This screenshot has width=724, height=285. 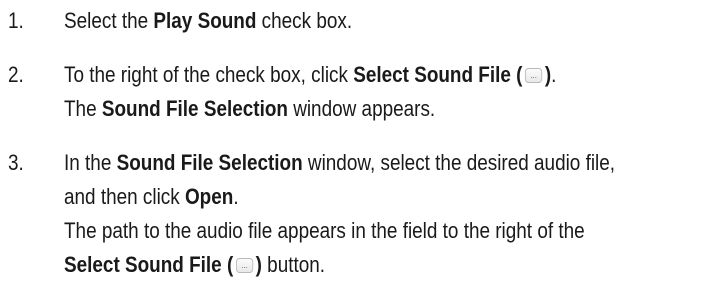 What do you see at coordinates (209, 196) in the screenshot?
I see `ui-term: Open` at bounding box center [209, 196].